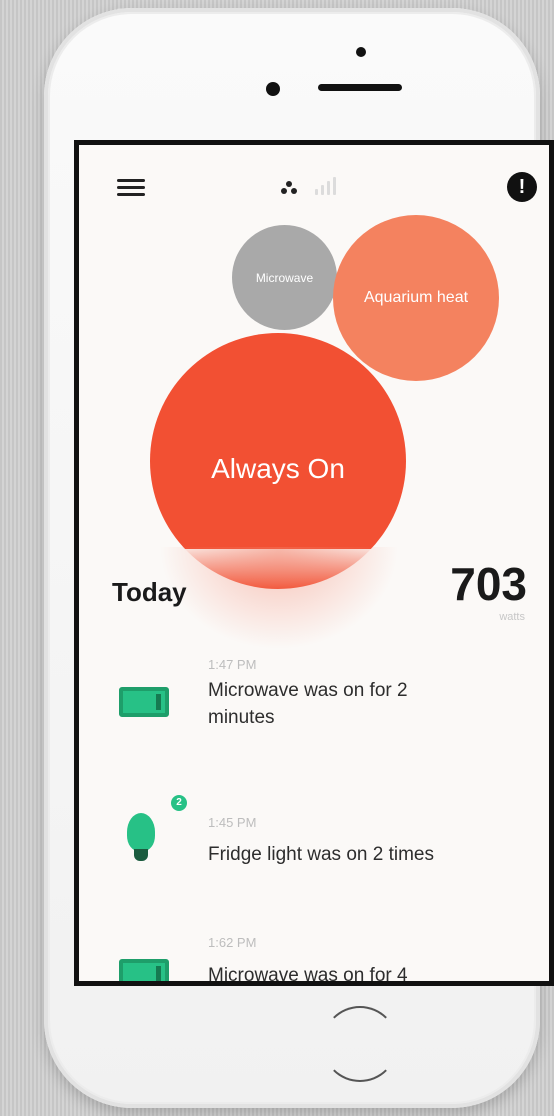 This screenshot has height=1116, width=554. Describe the element at coordinates (289, 188) in the screenshot. I see `three-dots-logo-icon` at that location.